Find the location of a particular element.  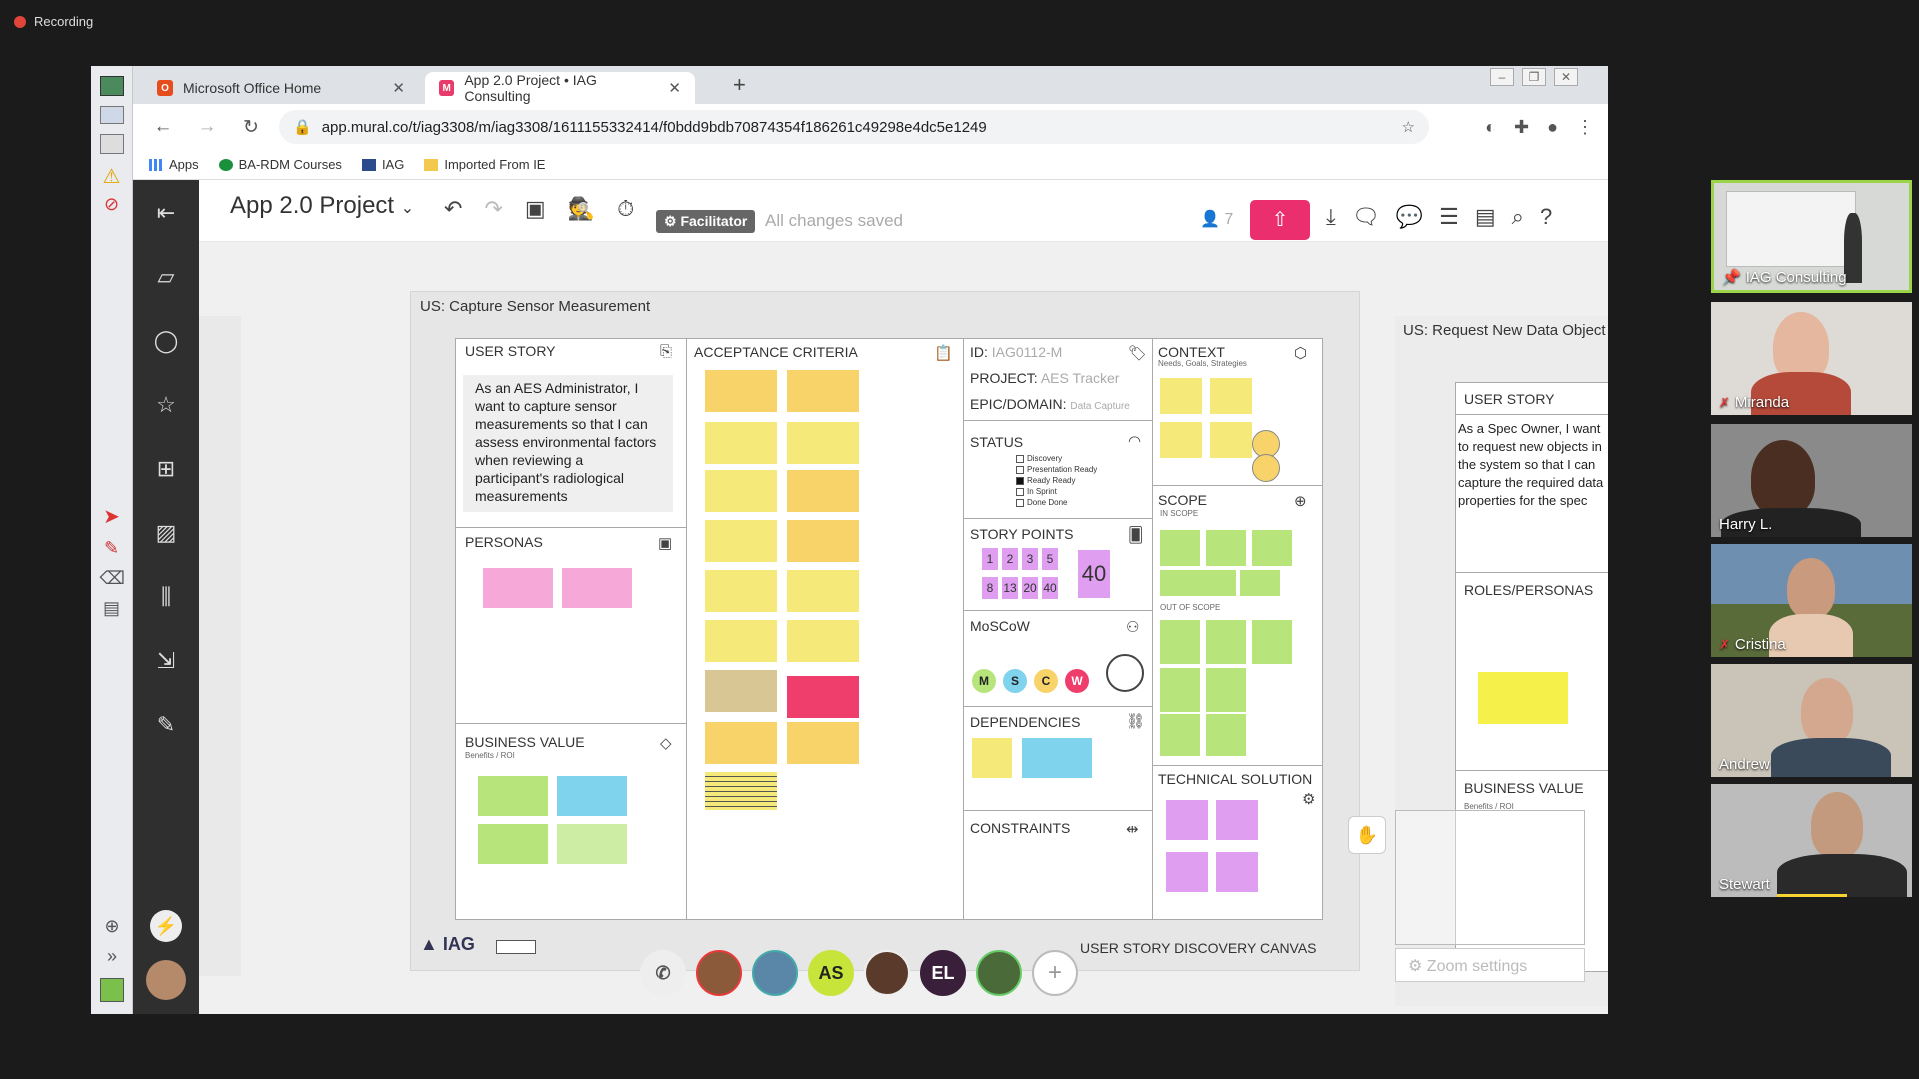

redo-icon: ↷ is located at coordinates (493, 209).